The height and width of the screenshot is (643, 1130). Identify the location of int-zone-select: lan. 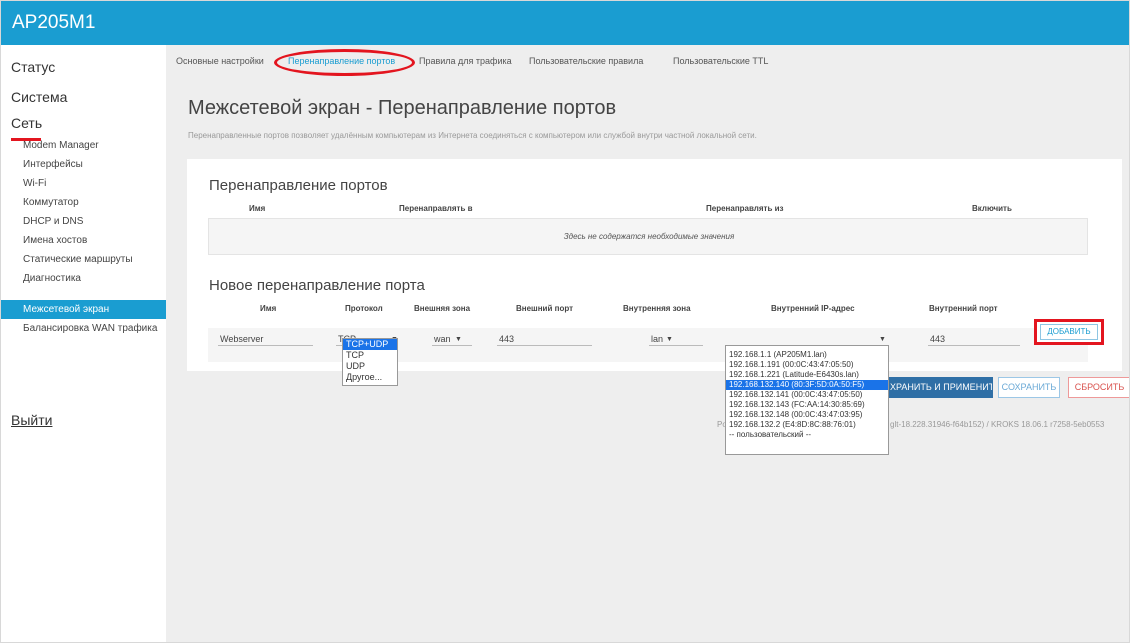
(657, 339).